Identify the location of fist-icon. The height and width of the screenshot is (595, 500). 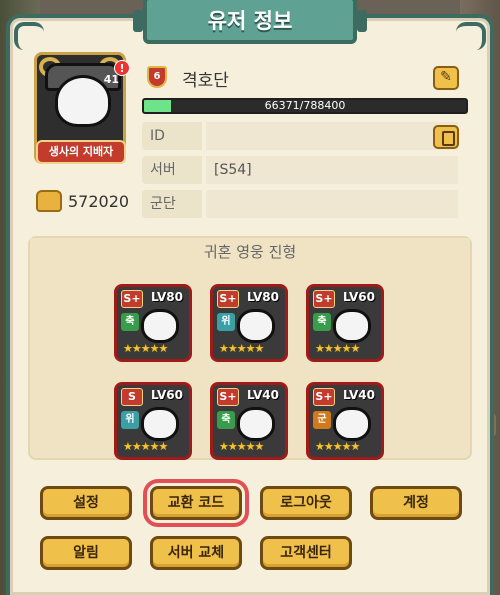
(49, 201).